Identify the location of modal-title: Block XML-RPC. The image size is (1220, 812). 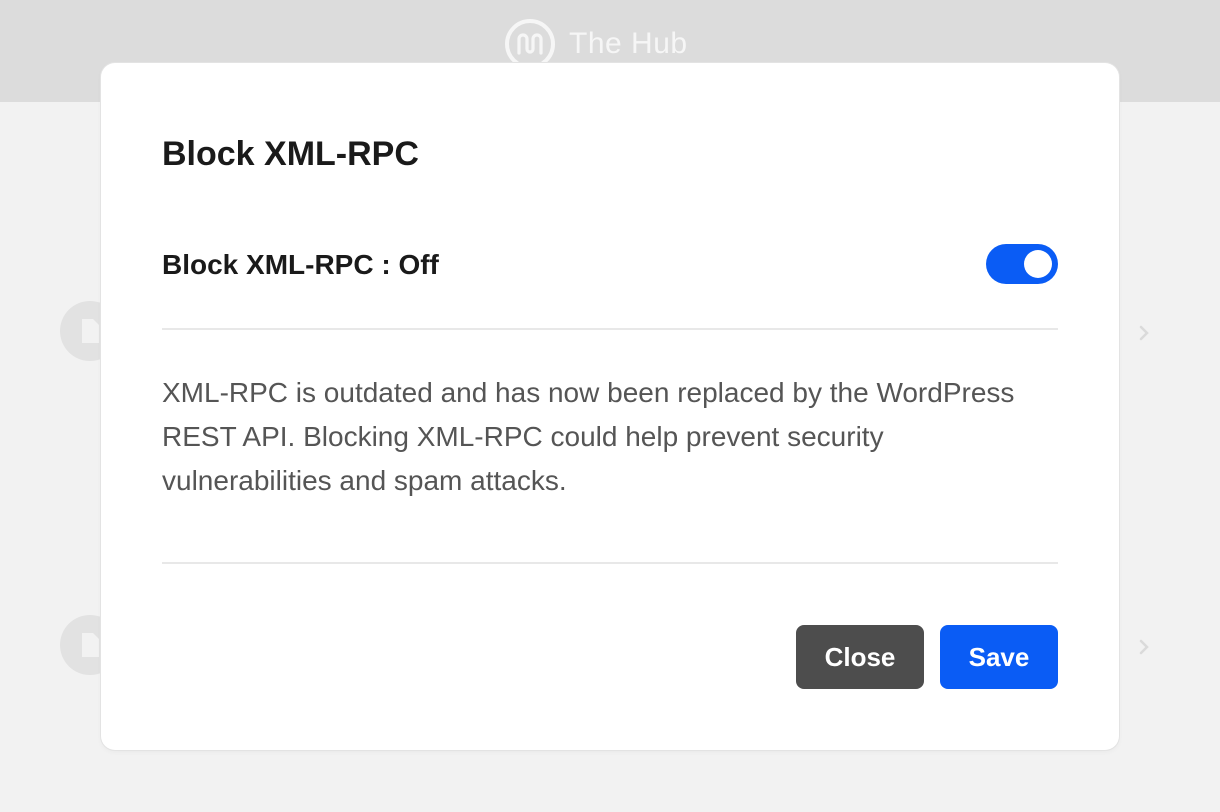
(290, 154).